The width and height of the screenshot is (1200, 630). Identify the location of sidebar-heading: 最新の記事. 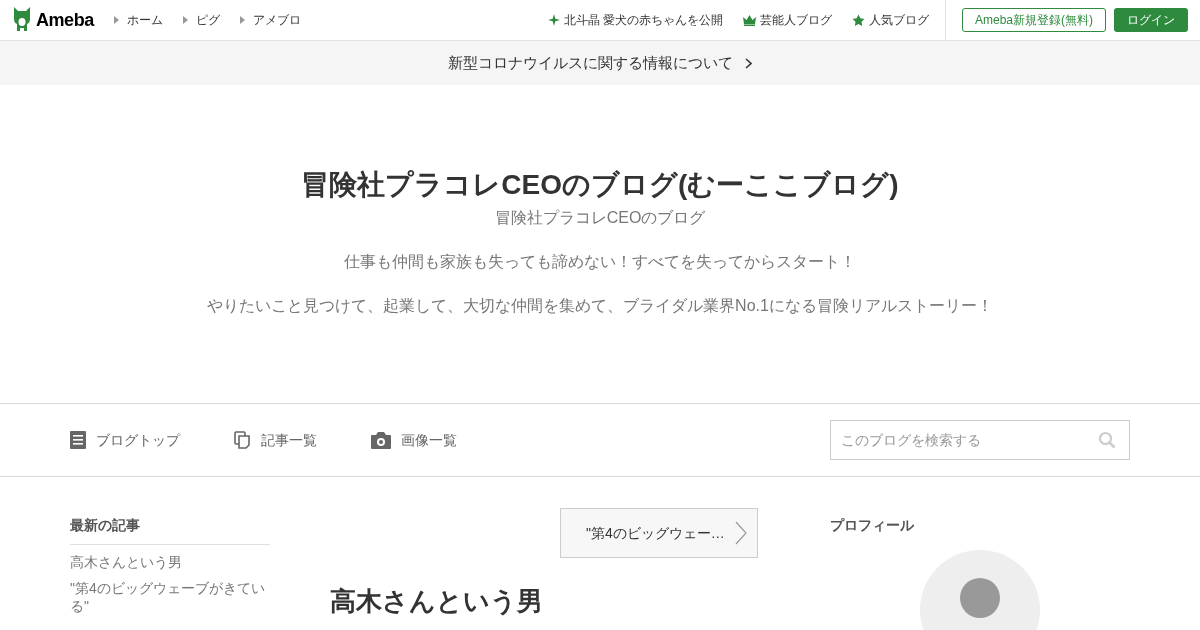
(170, 530).